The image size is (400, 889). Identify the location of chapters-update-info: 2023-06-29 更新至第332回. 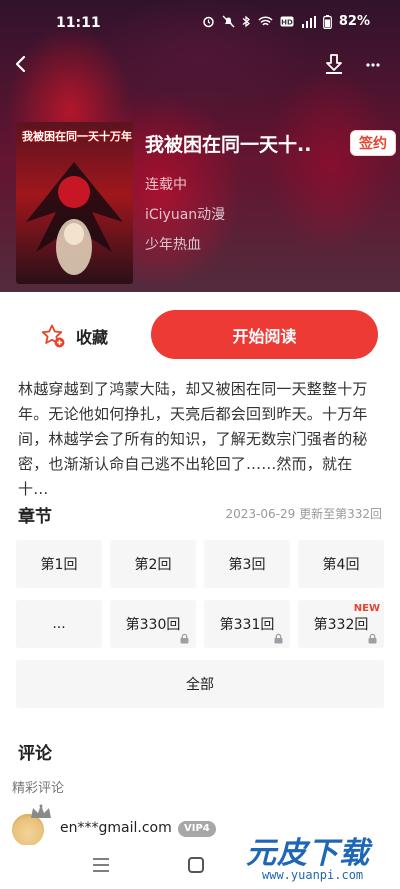
(304, 513).